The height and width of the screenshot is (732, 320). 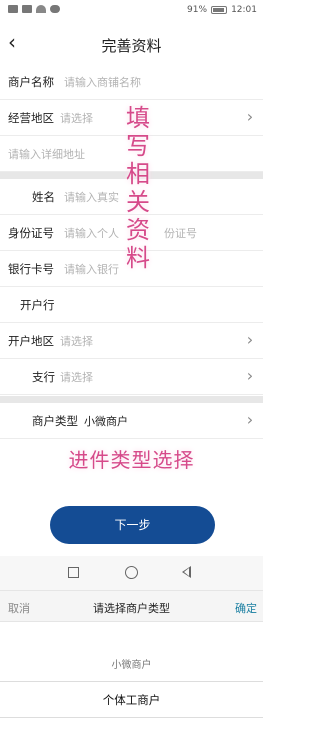 I want to click on signal-icon, so click(x=27, y=9).